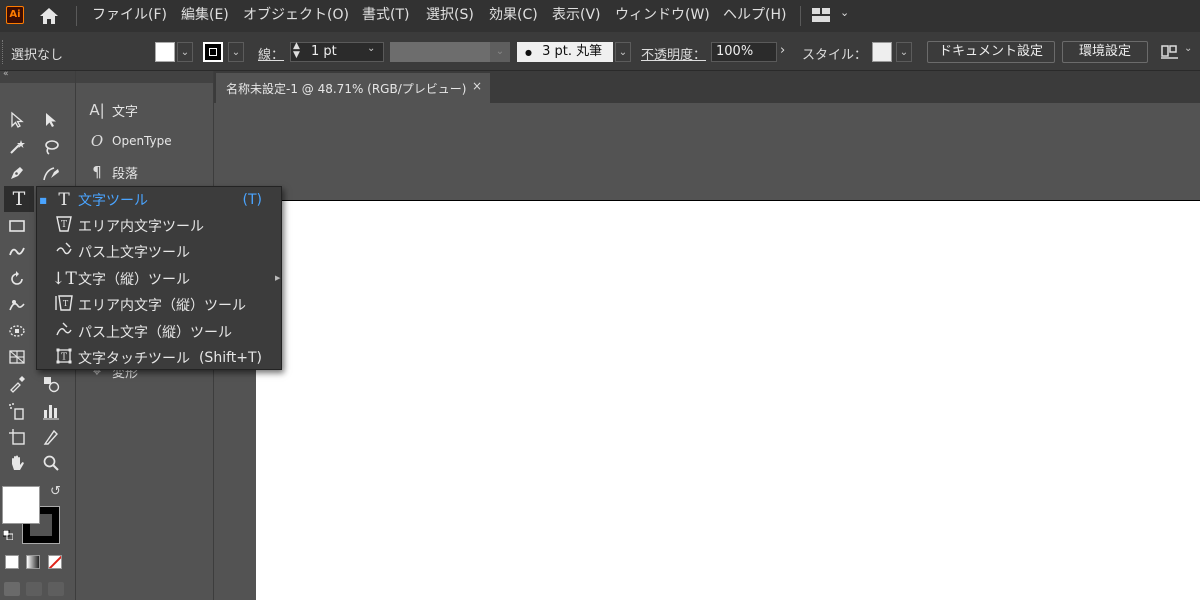  I want to click on menu-object: オブジェクト(O), so click(296, 16).